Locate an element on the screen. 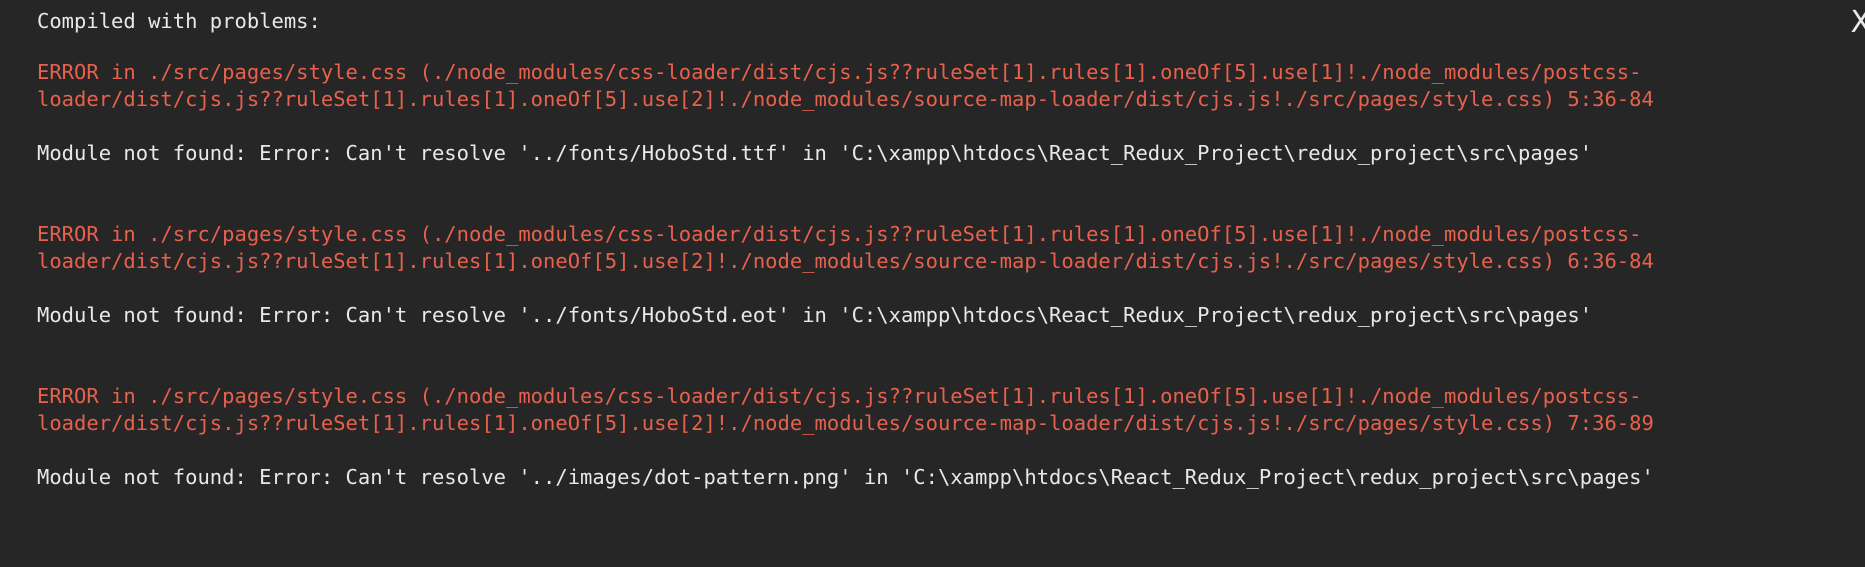 The image size is (1865, 567). overlay-title: Compiled with problems: is located at coordinates (179, 21).